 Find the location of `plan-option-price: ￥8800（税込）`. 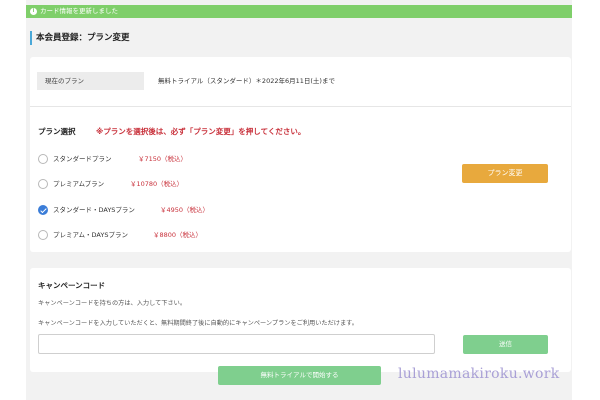

plan-option-price: ￥8800（税込） is located at coordinates (178, 235).